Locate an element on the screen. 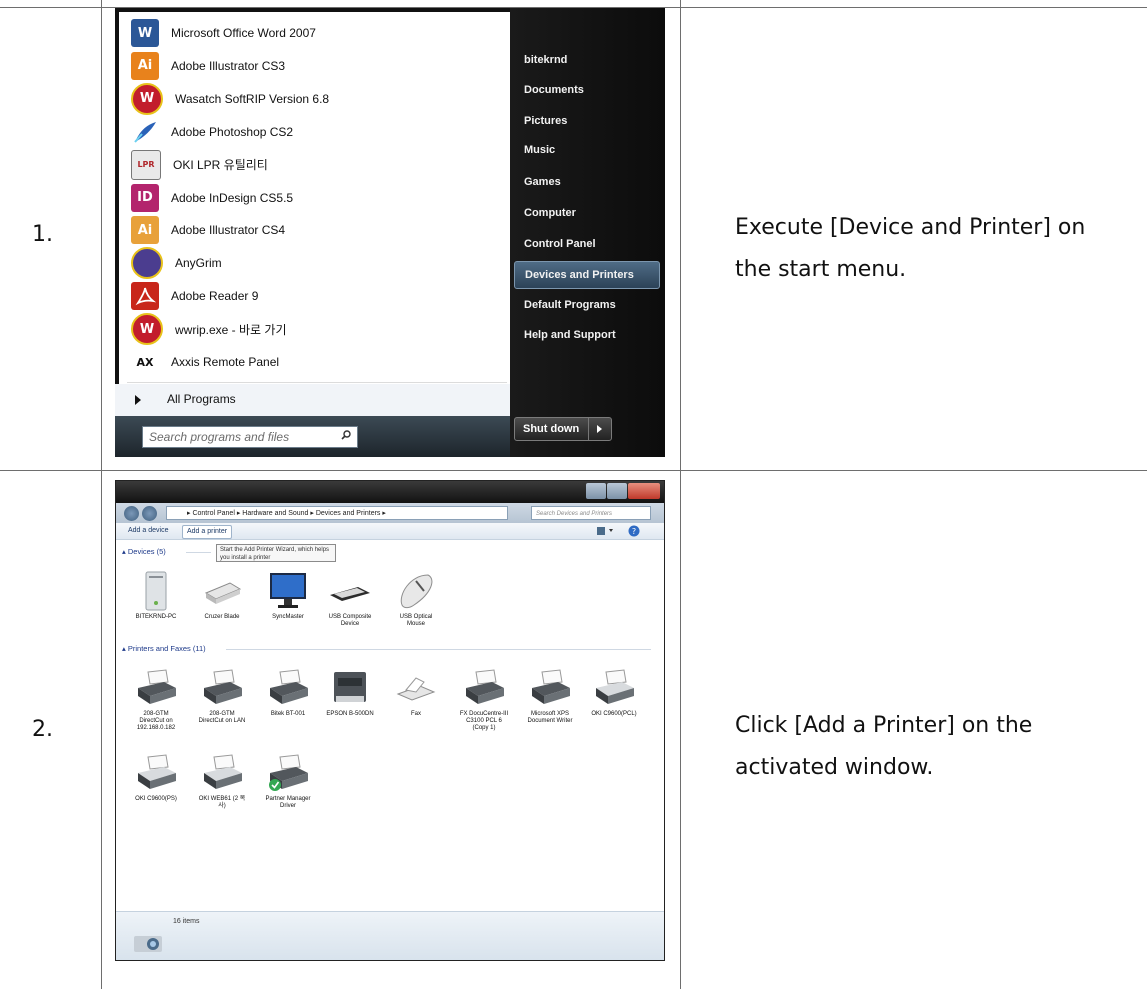 The image size is (1147, 989). monitor-icon is located at coordinates (288, 591).